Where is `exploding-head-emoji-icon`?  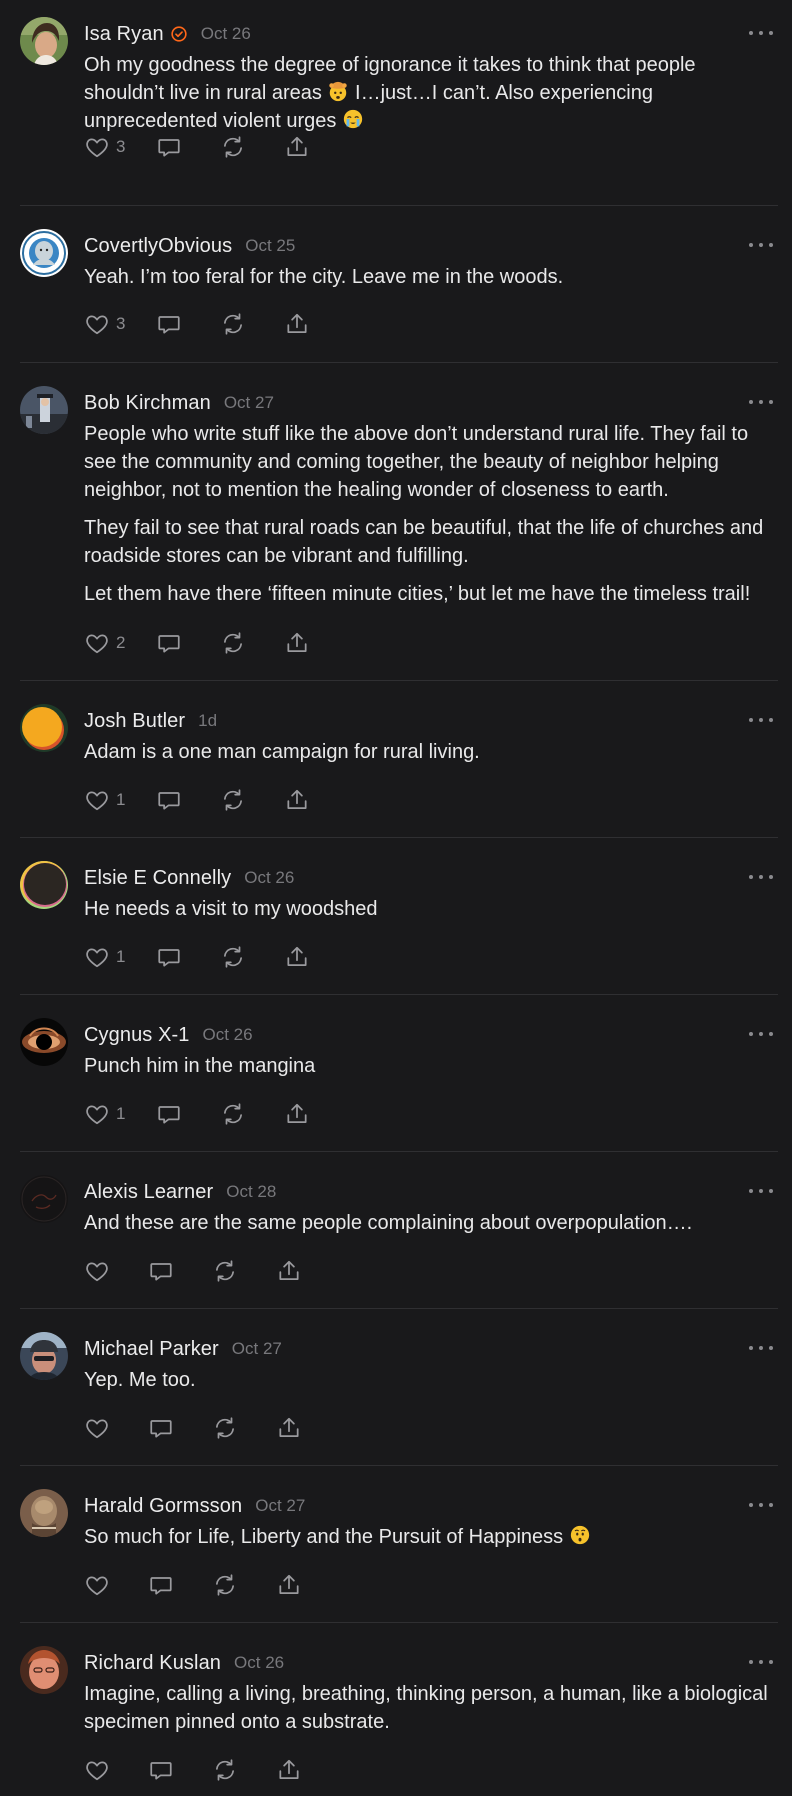 exploding-head-emoji-icon is located at coordinates (338, 92).